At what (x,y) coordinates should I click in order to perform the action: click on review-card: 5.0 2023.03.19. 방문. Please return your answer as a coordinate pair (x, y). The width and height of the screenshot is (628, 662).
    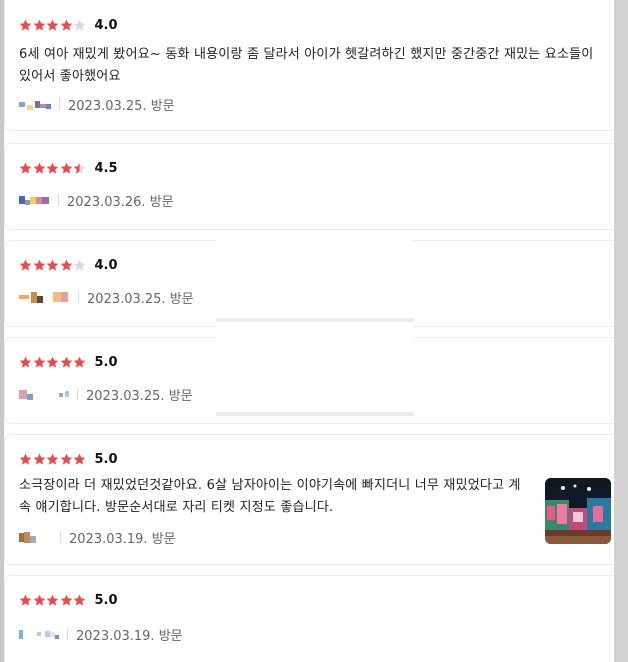
    Looking at the image, I should click on (309, 618).